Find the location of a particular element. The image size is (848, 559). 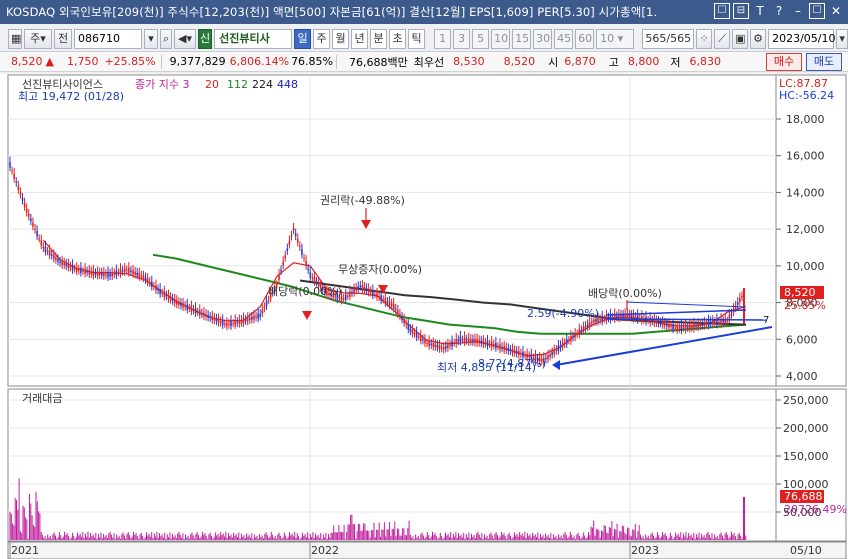

period-second: 초 is located at coordinates (398, 38).